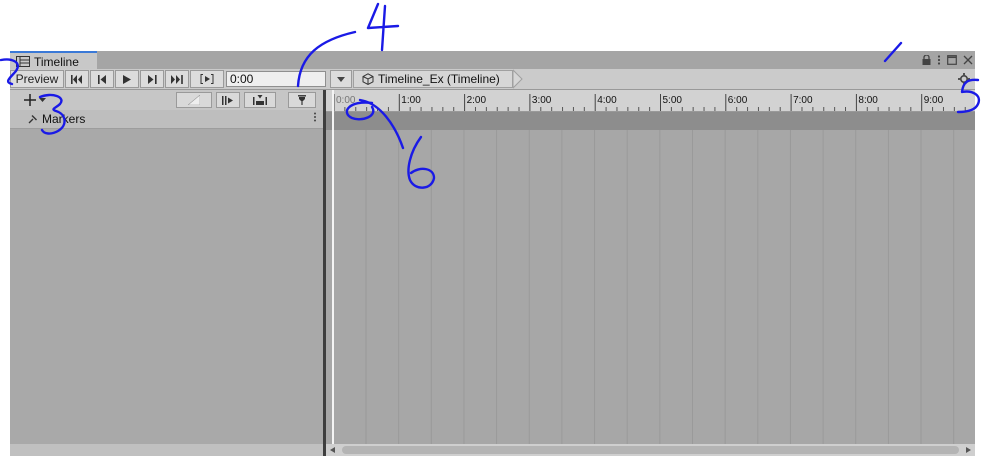  Describe the element at coordinates (439, 79) in the screenshot. I see `breadcrumb-label: Timeline_Ex (Timeline)` at that location.